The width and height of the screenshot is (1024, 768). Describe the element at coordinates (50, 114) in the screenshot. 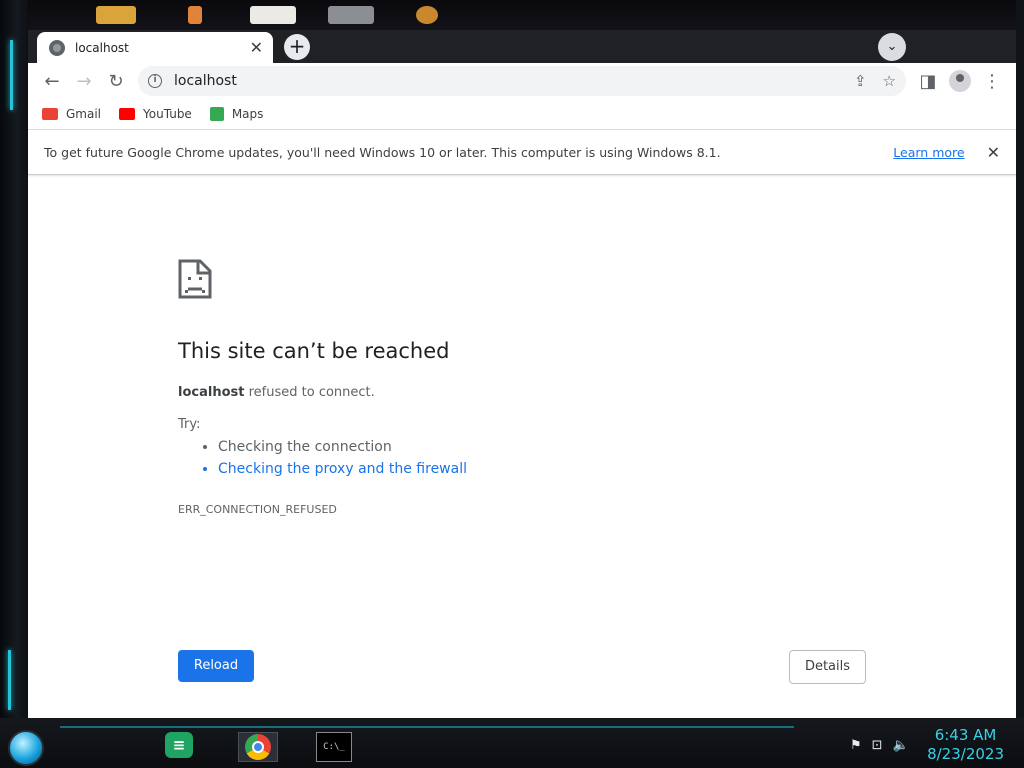

I see `gmail-icon` at that location.